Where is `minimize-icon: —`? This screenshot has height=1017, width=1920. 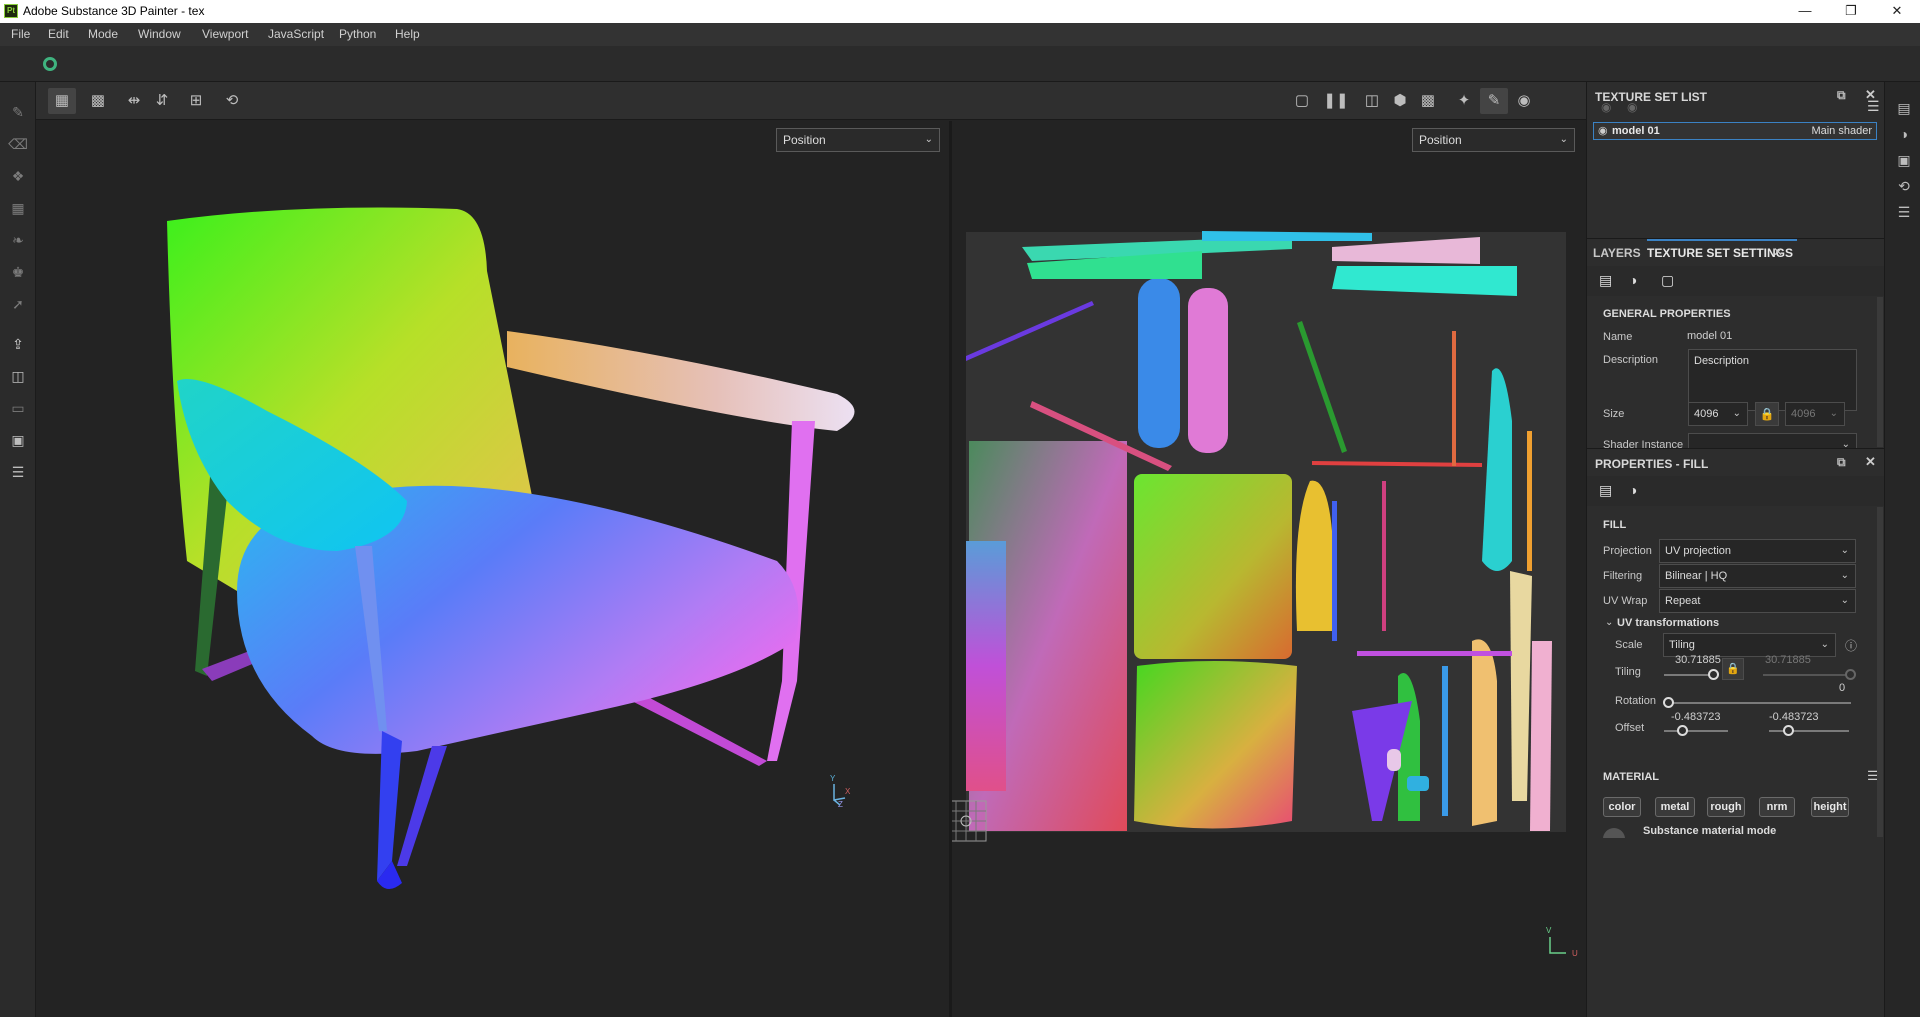
minimize-icon: — is located at coordinates (1805, 11).